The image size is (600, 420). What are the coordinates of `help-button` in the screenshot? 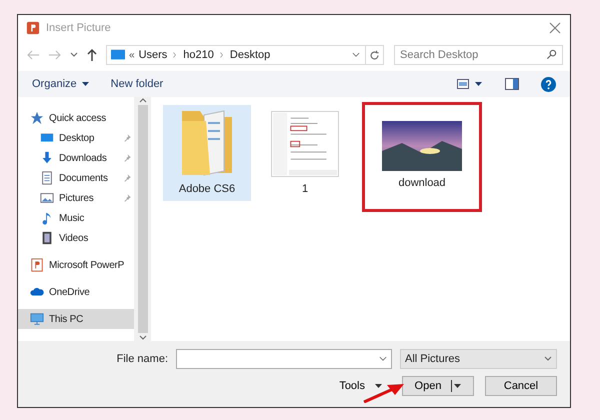 It's located at (548, 84).